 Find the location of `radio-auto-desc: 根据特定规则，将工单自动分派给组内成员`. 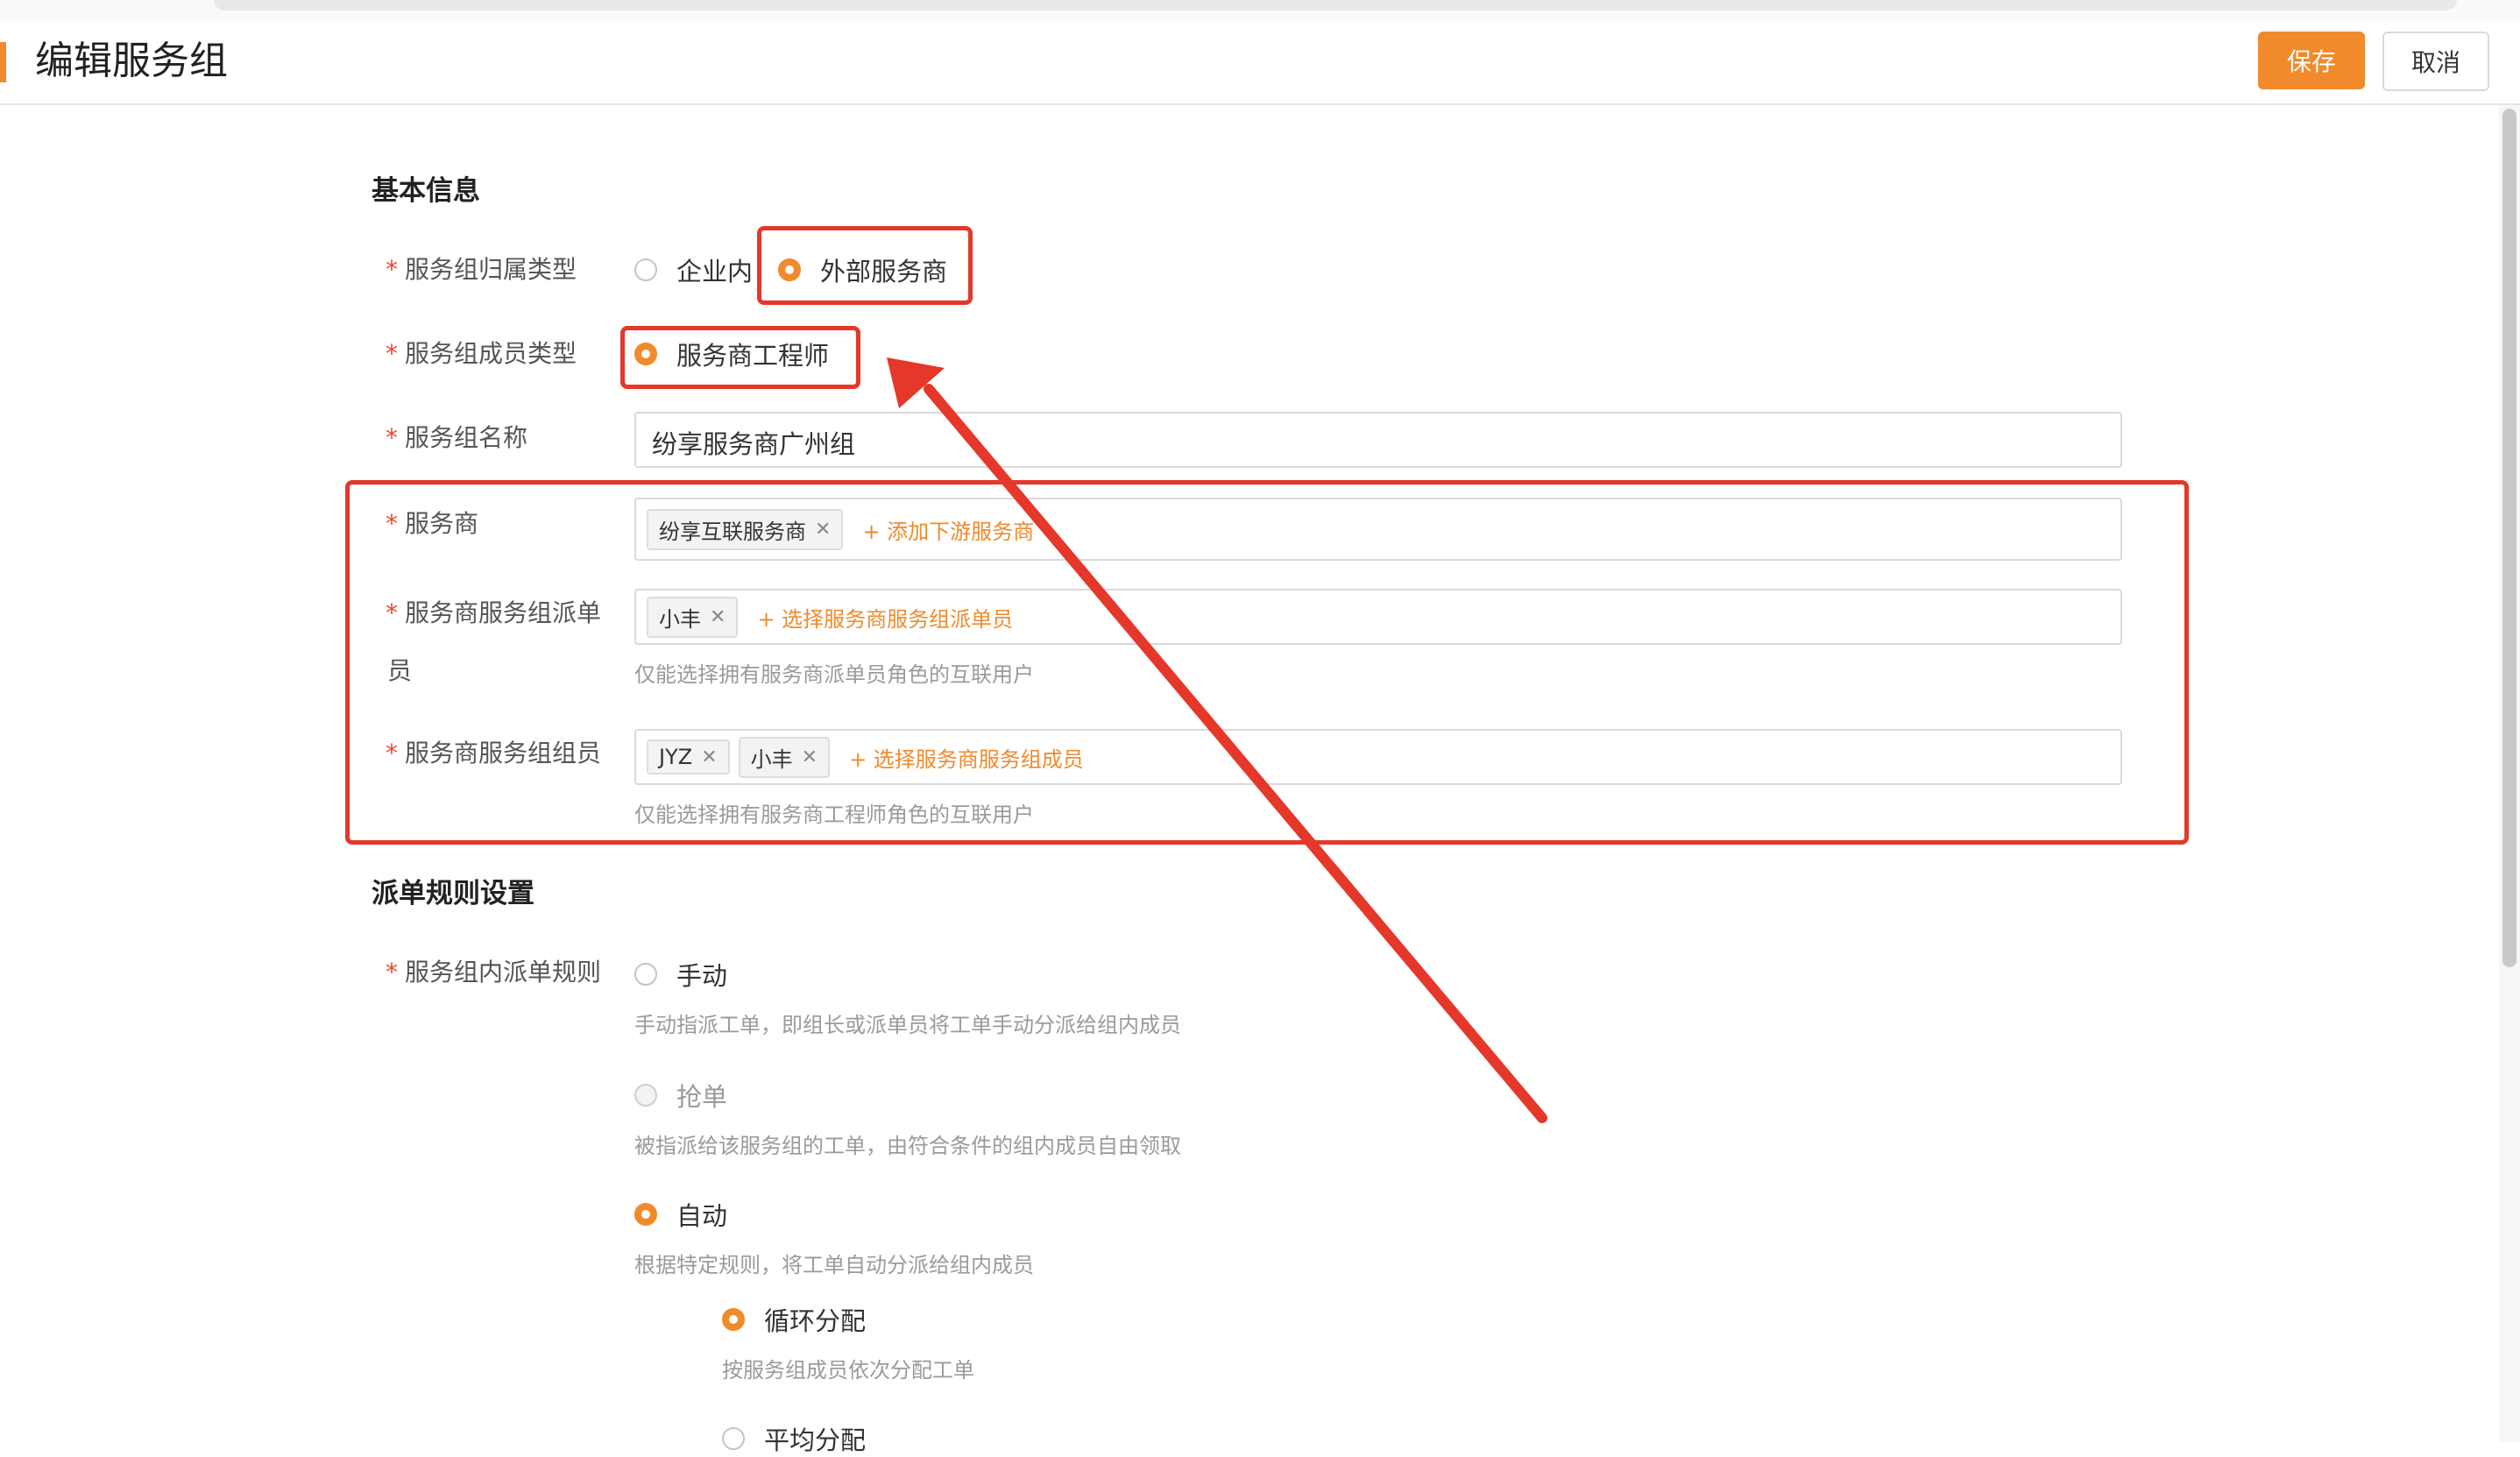

radio-auto-desc: 根据特定规则，将工单自动分派给组内成员 is located at coordinates (834, 1265).